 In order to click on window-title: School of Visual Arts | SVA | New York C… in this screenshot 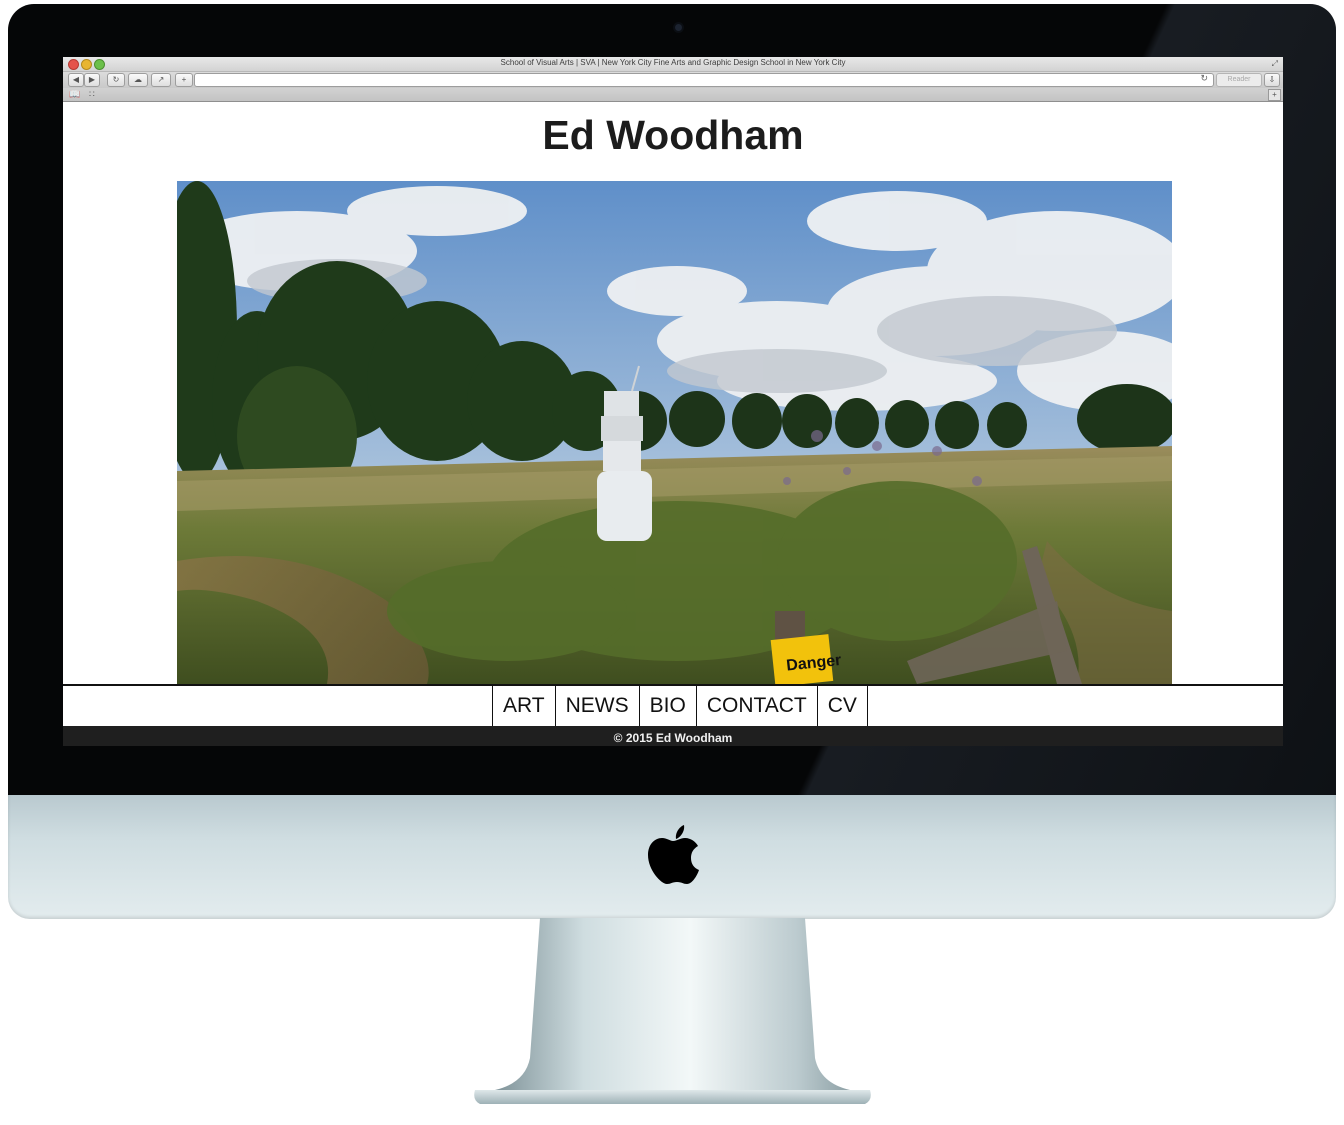, I will do `click(673, 62)`.